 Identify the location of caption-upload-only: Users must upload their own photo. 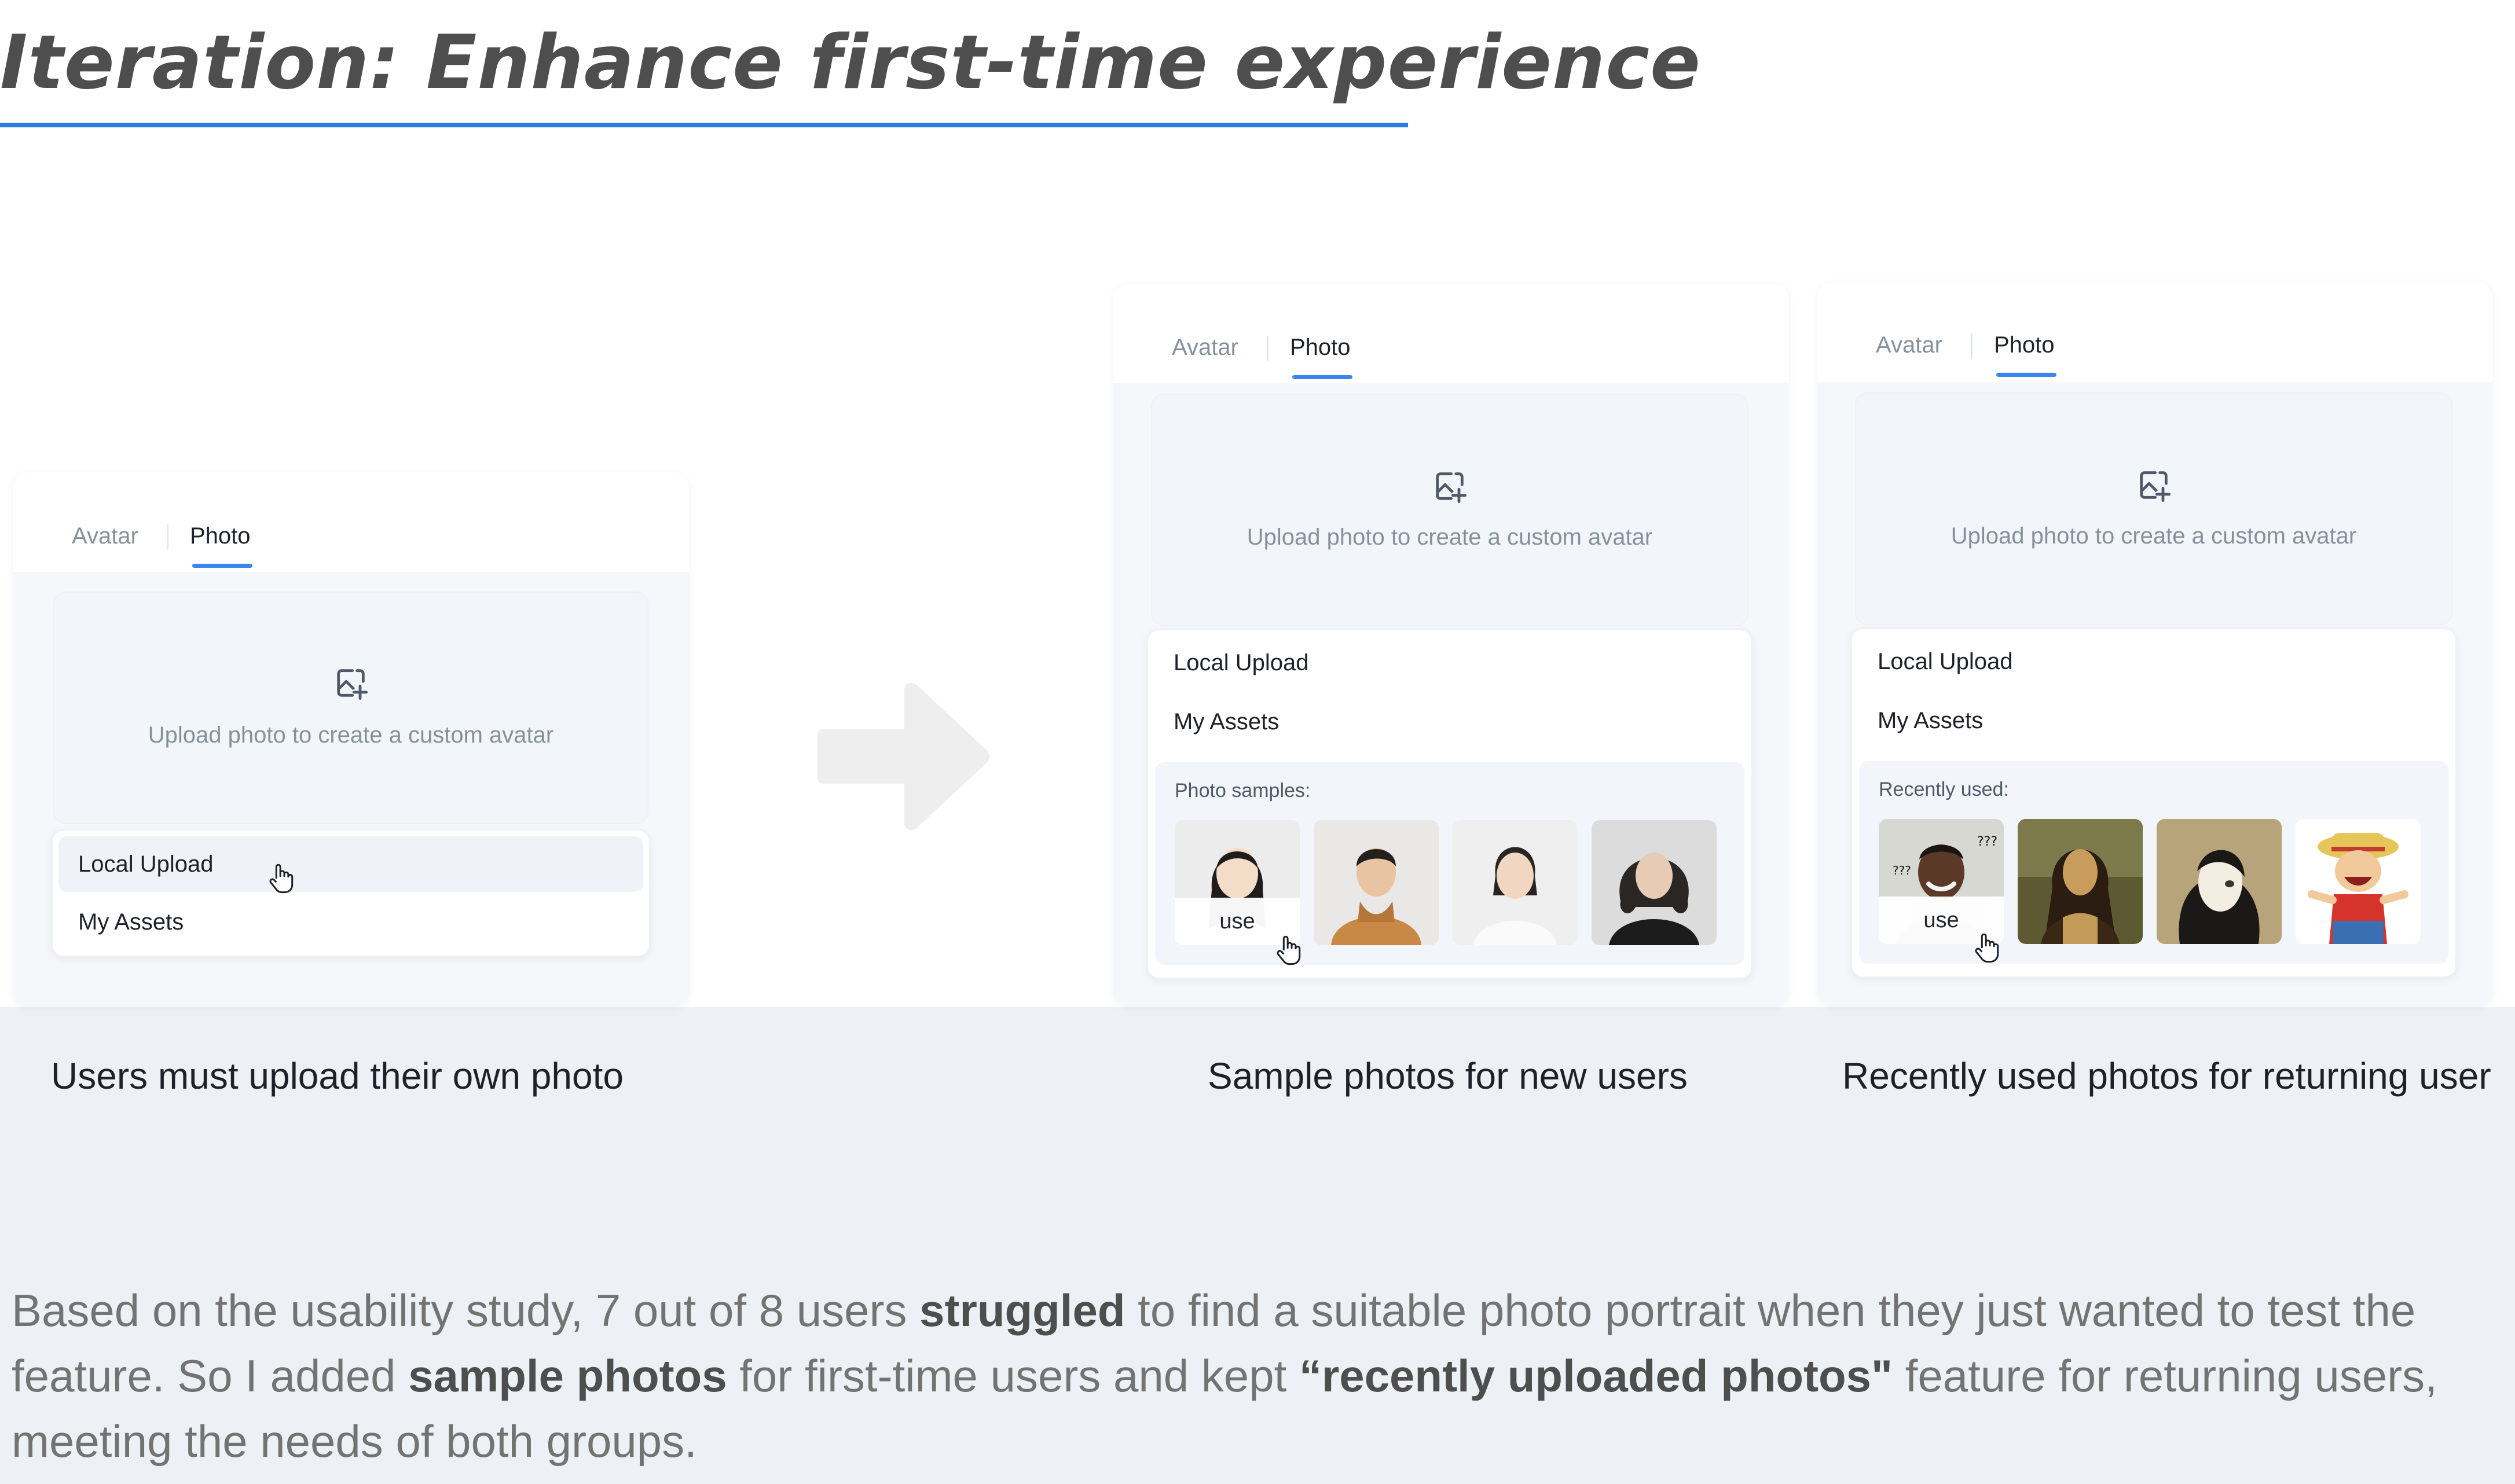
(337, 1076).